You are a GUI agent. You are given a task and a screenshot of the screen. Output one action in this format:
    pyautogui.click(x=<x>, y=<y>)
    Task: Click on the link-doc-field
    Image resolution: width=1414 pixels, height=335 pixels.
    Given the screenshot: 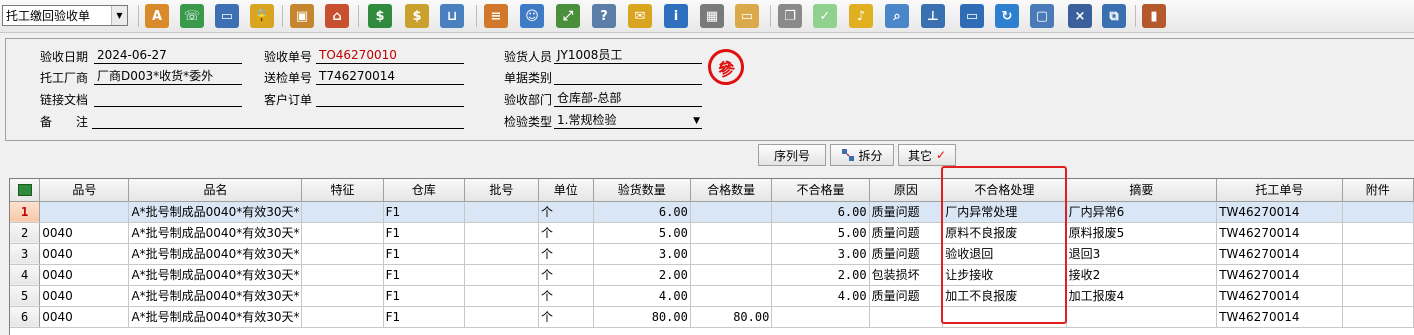 What is the action you would take?
    pyautogui.click(x=168, y=98)
    